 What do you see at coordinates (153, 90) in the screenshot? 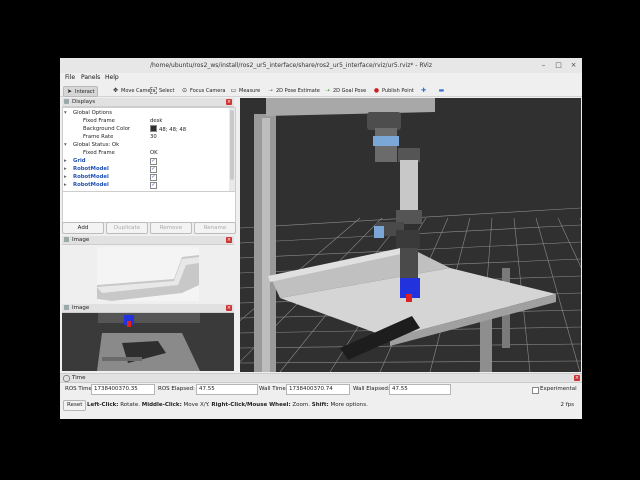
I see `select-icon` at bounding box center [153, 90].